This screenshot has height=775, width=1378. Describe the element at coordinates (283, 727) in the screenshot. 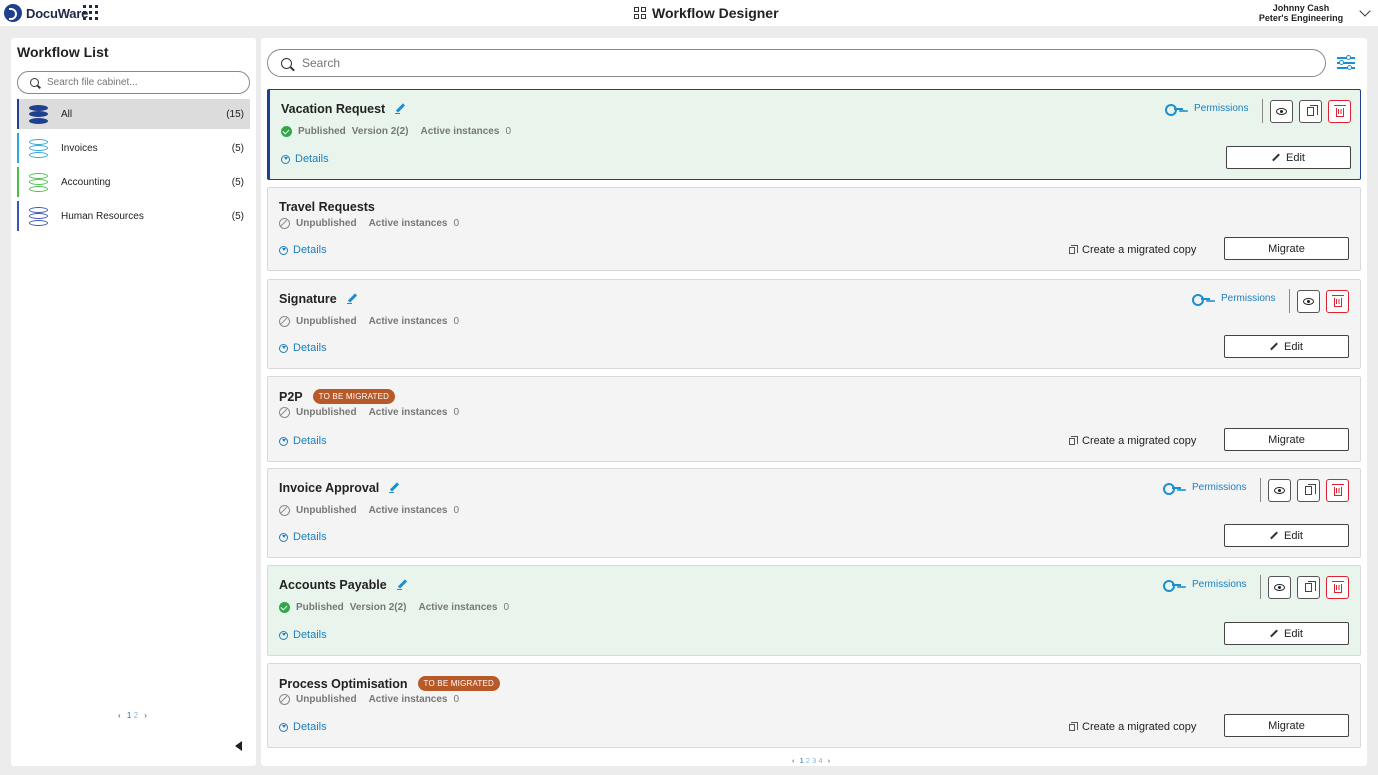

I see `expand-details-icon` at that location.